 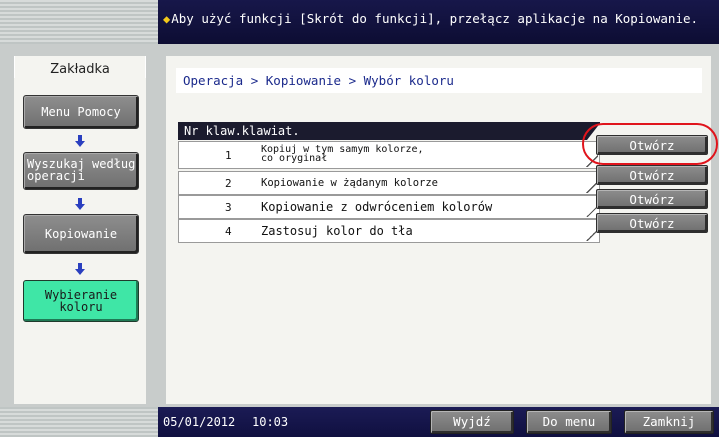 What do you see at coordinates (350, 183) in the screenshot?
I see `item-text: Kopiowanie w żądanym kolorze` at bounding box center [350, 183].